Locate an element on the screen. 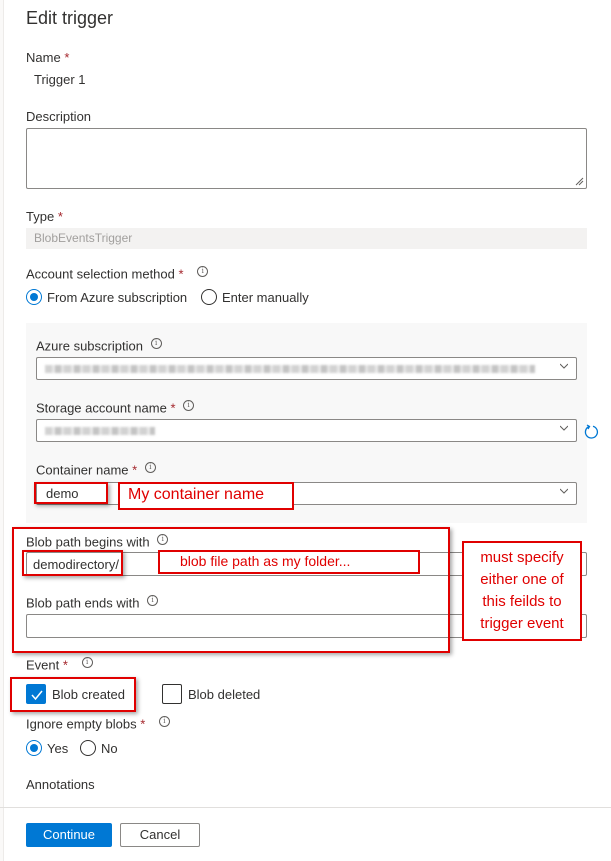  account-selection-label-text: Account selection method is located at coordinates (100, 274).